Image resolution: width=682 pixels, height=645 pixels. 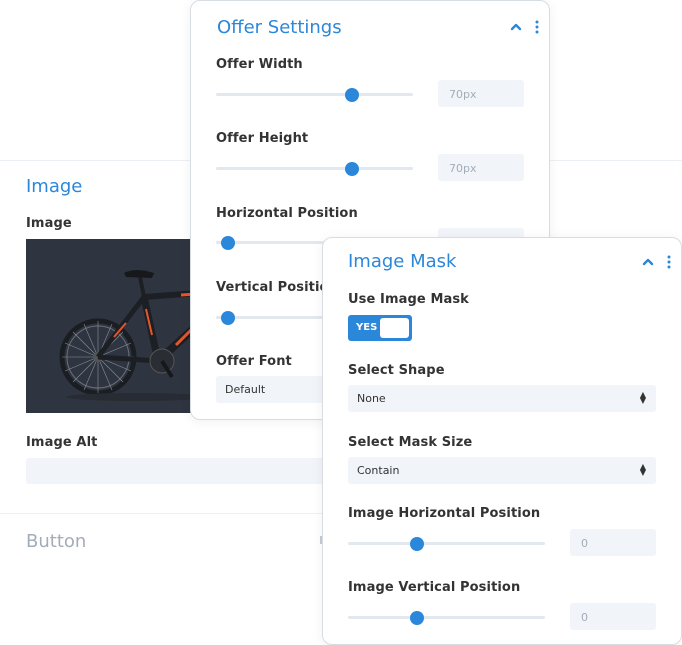 What do you see at coordinates (367, 327) in the screenshot?
I see `toggle-label: YES` at bounding box center [367, 327].